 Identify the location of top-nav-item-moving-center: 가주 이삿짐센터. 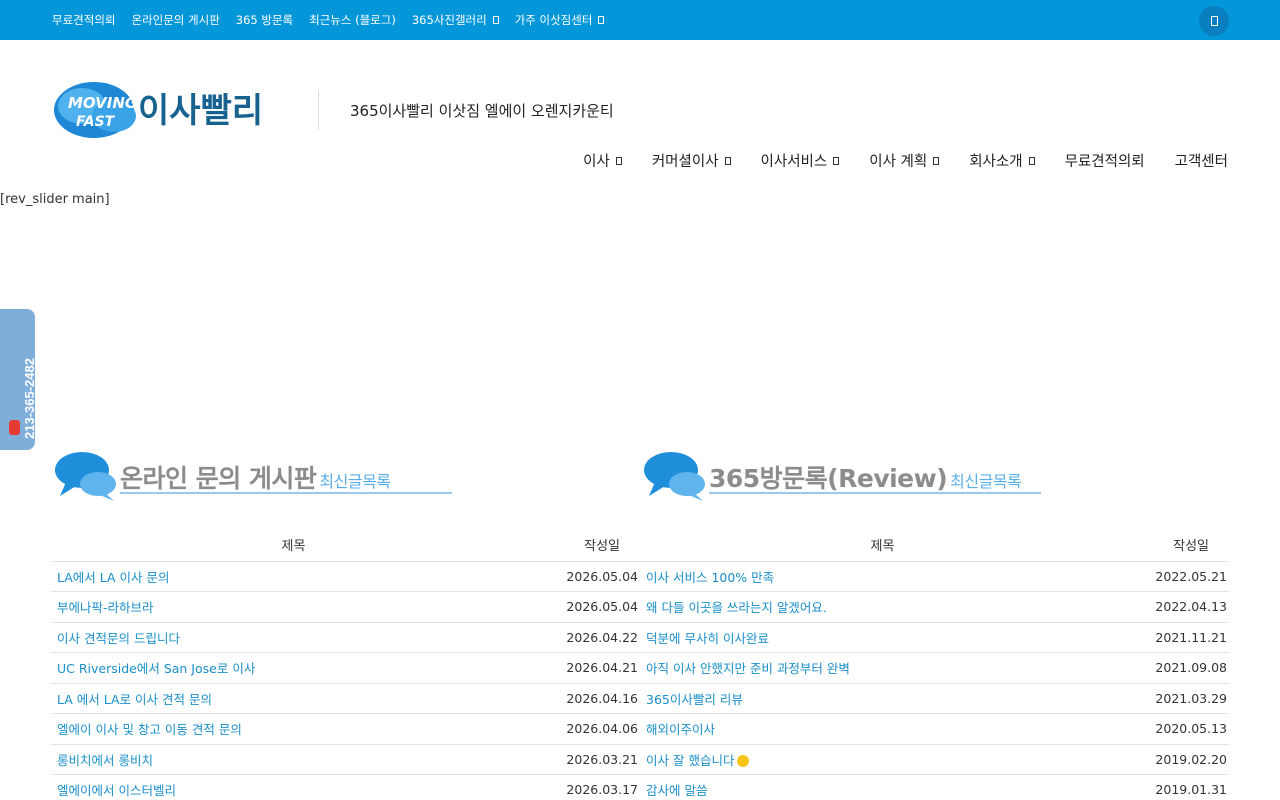
(560, 20).